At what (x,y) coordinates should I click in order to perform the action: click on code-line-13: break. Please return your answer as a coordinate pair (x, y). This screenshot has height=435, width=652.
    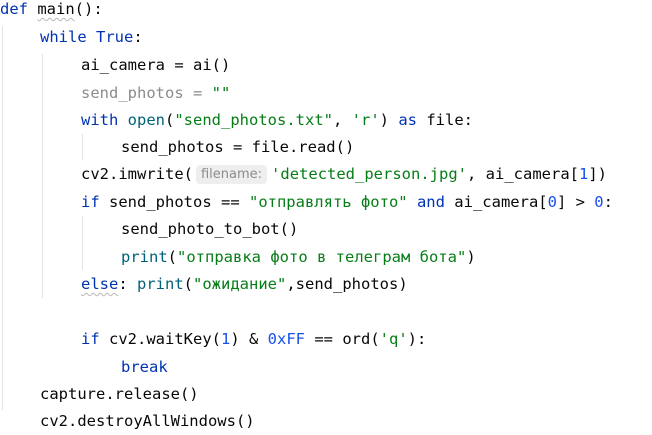
    Looking at the image, I should click on (144, 367).